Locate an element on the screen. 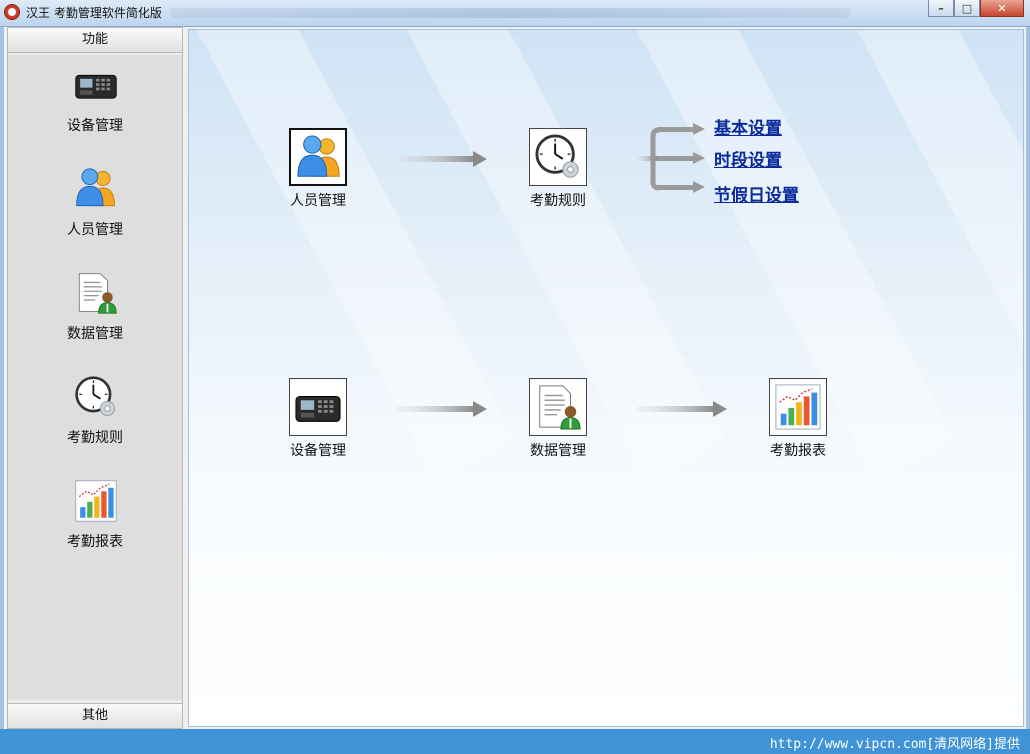 The image size is (1030, 754). minimize-button: – is located at coordinates (941, 8).